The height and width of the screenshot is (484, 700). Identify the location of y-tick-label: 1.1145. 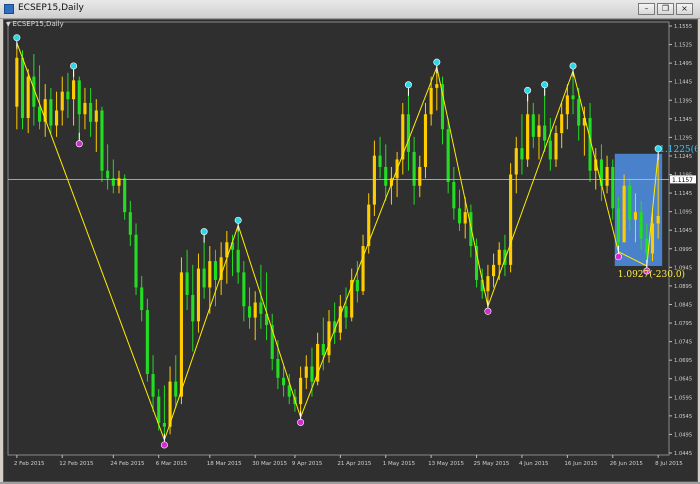
(683, 194).